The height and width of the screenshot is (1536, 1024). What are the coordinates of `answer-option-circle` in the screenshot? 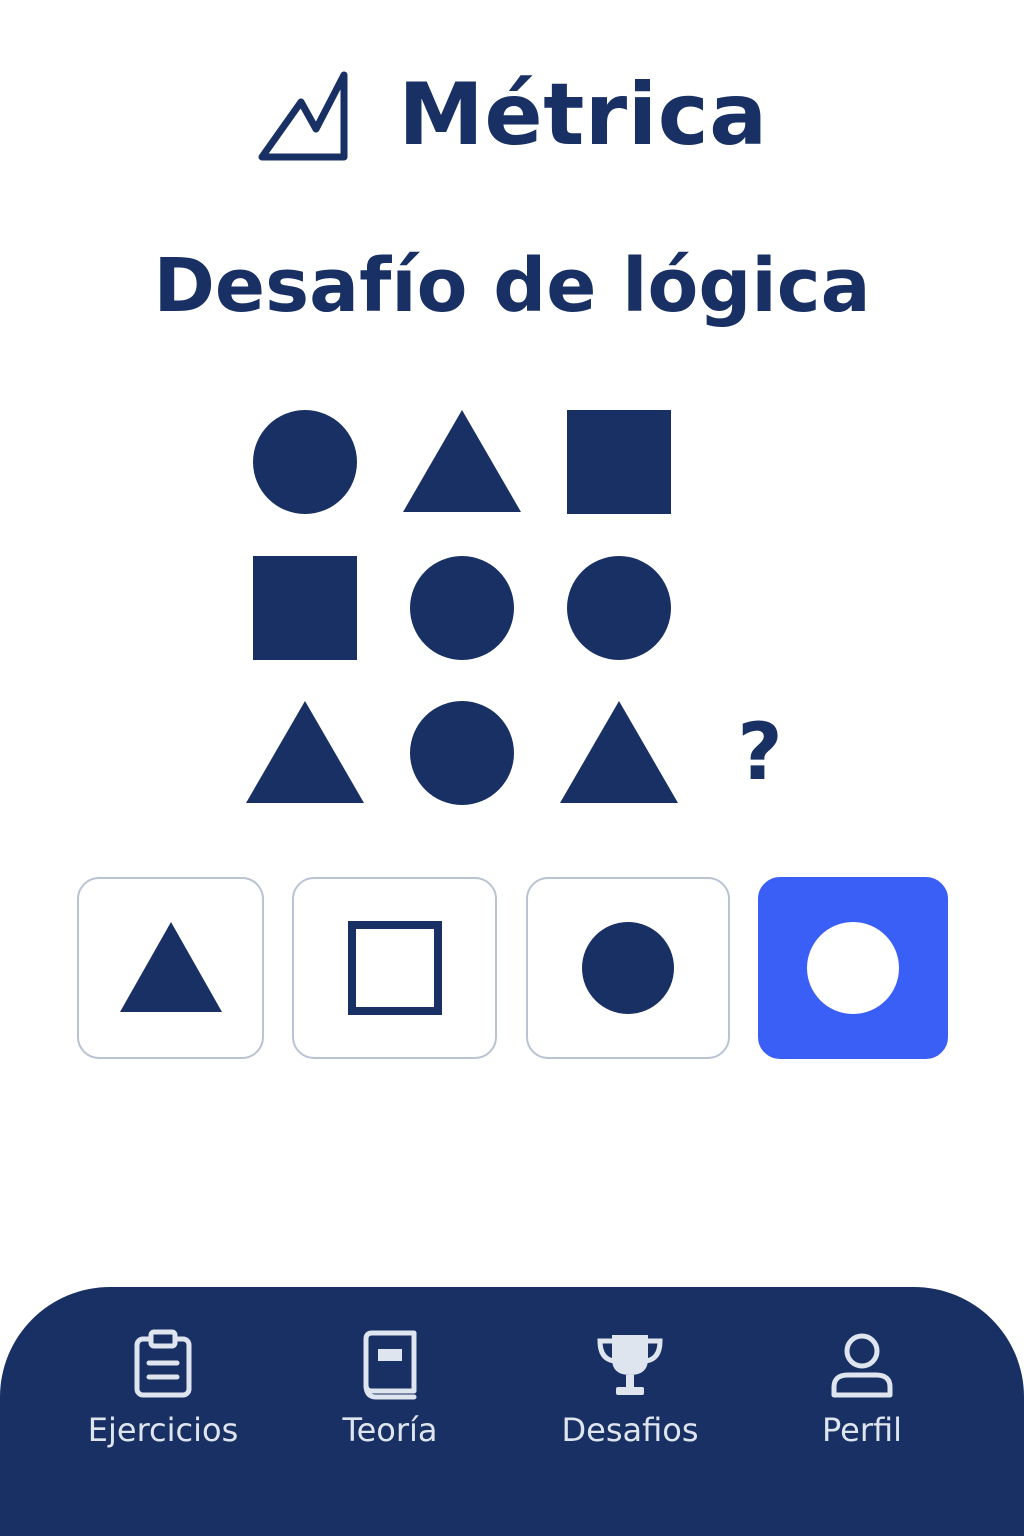 It's located at (628, 968).